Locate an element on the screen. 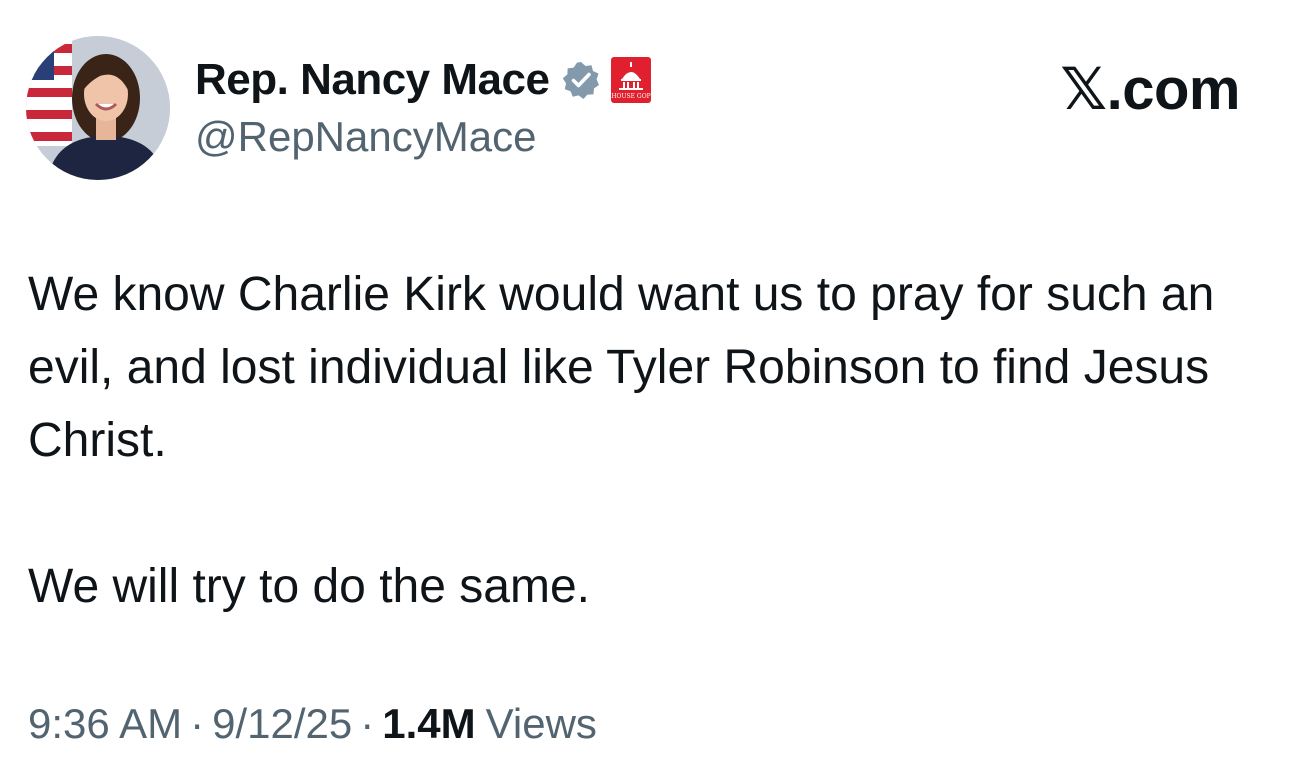  display-name: Rep. Nancy Mace is located at coordinates (372, 80).